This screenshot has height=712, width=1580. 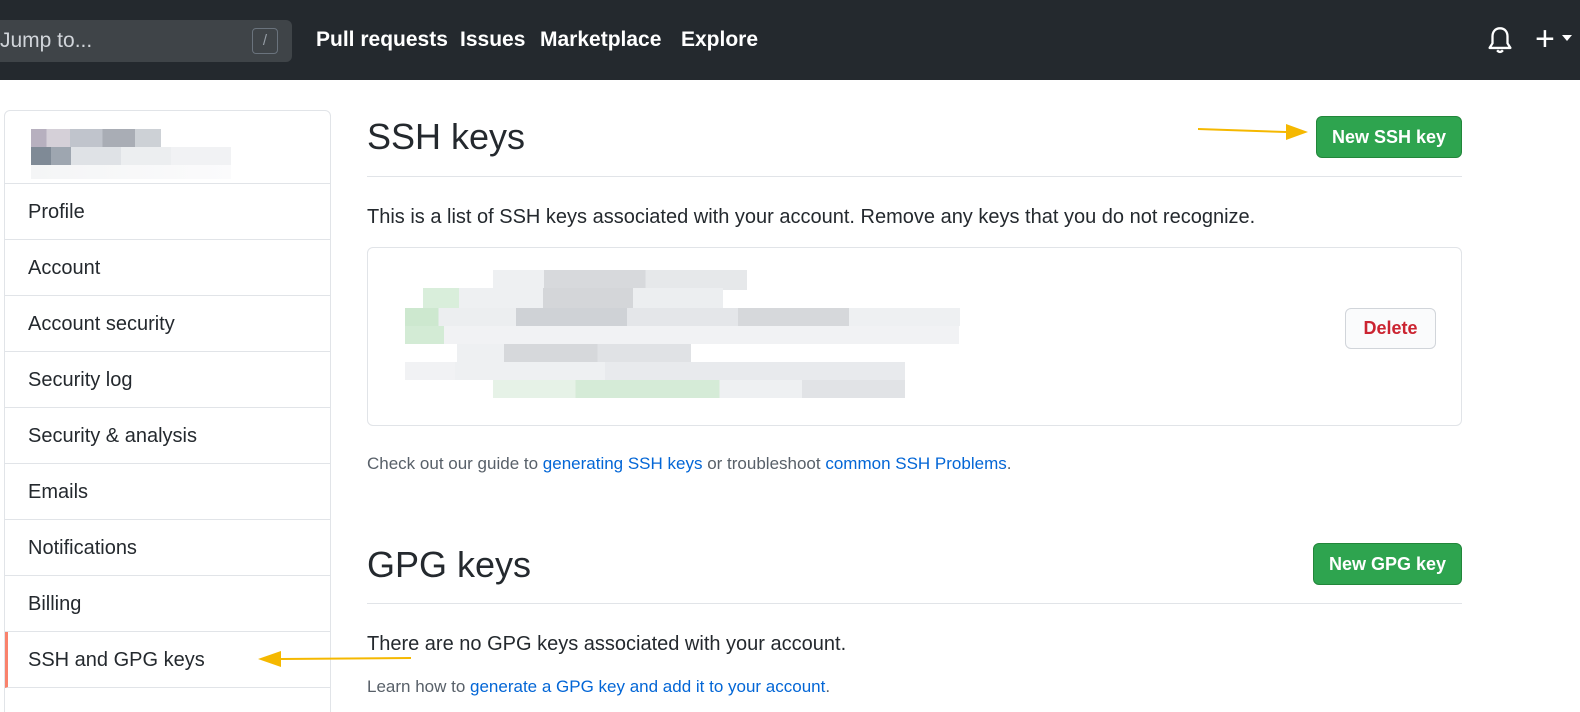 What do you see at coordinates (1545, 39) in the screenshot?
I see `plus-icon: +` at bounding box center [1545, 39].